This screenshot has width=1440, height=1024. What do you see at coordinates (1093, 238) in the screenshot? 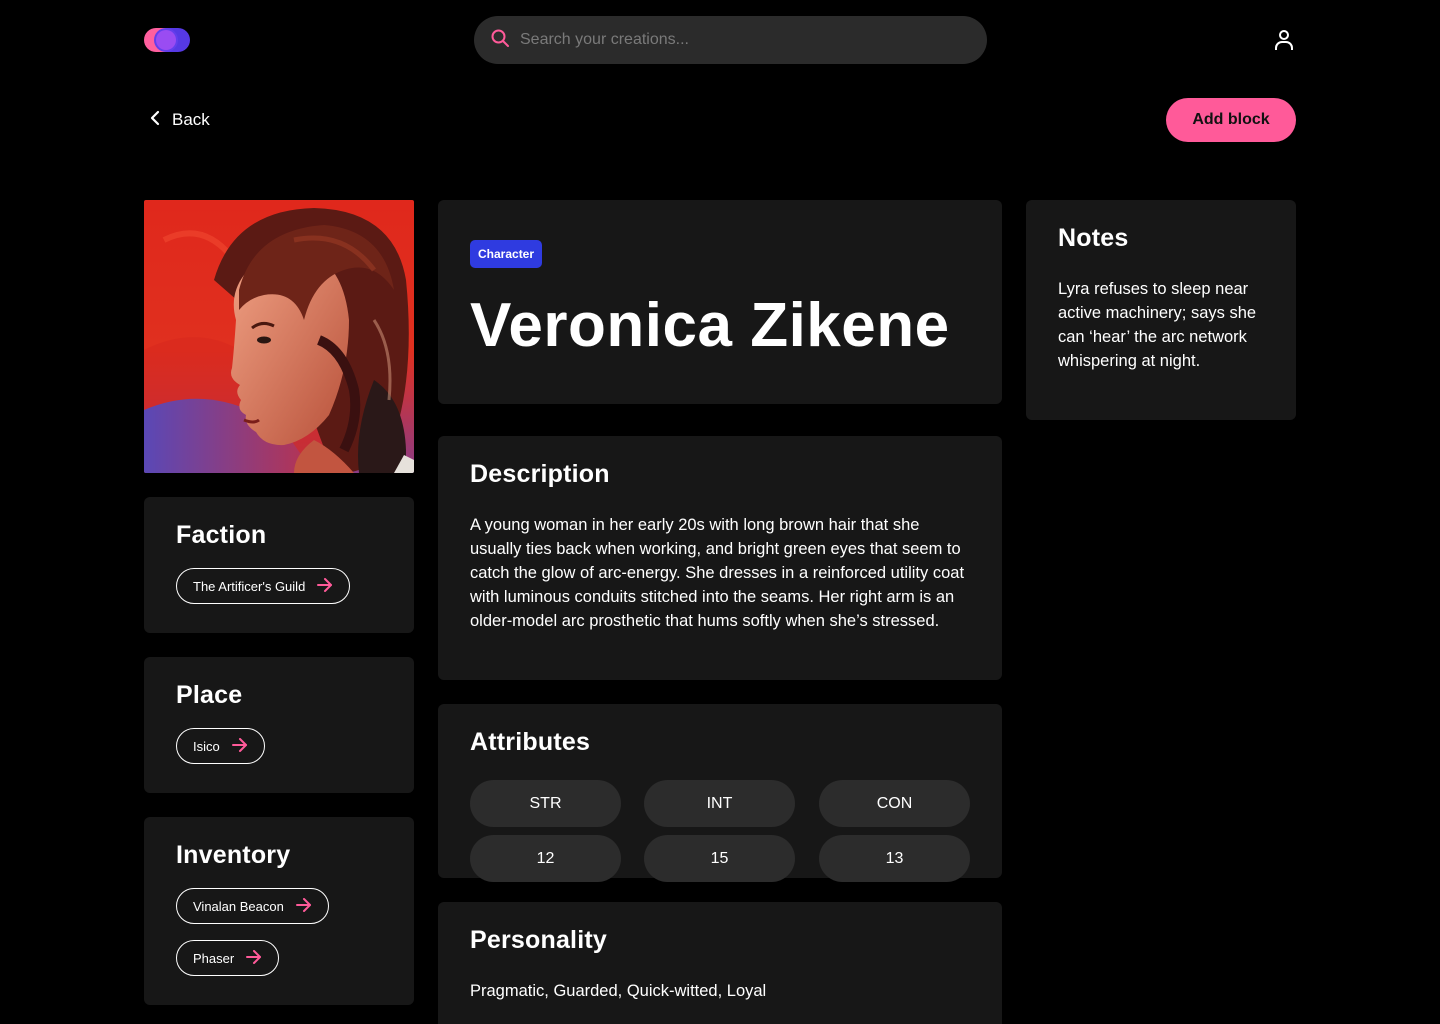
I see `notes-title: Notes` at bounding box center [1093, 238].